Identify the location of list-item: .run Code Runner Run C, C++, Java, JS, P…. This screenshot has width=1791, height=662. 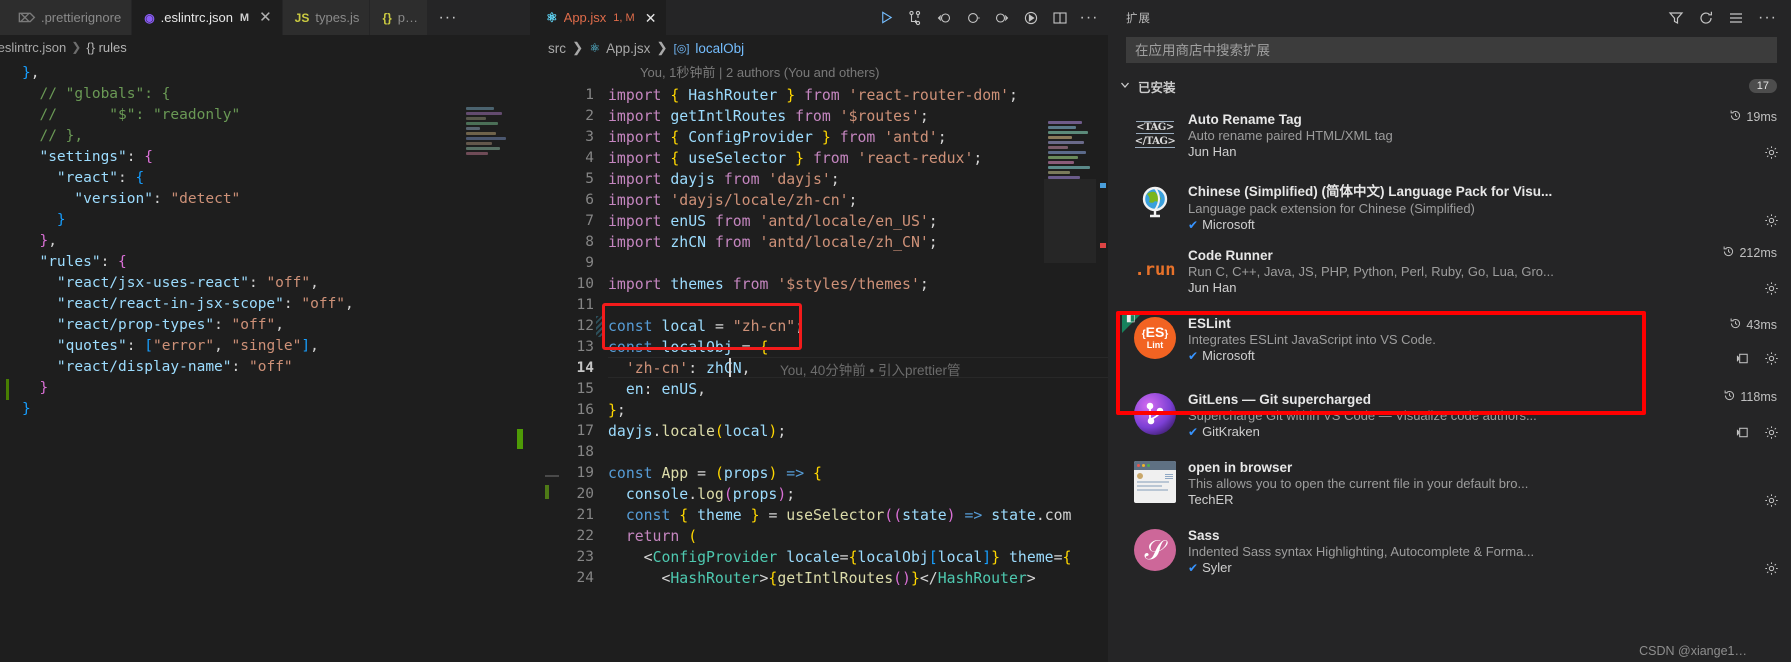
(1449, 275).